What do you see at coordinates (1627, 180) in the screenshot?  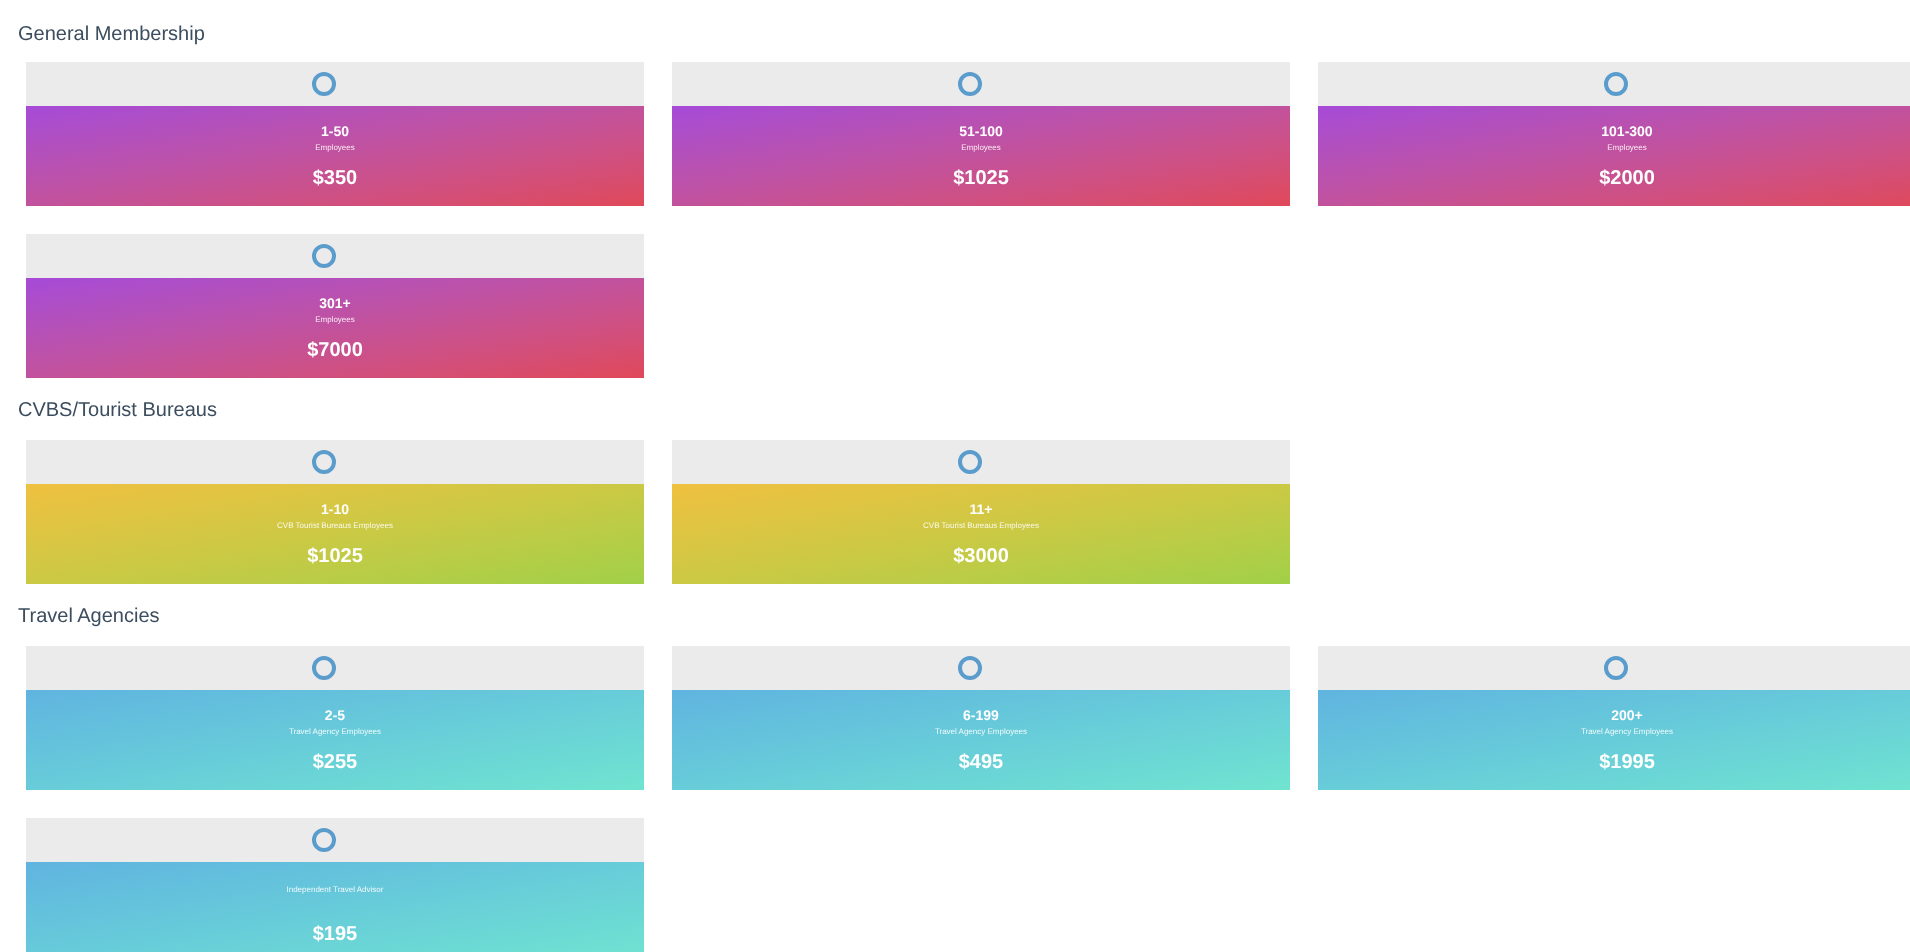 I see `price: $2000` at bounding box center [1627, 180].